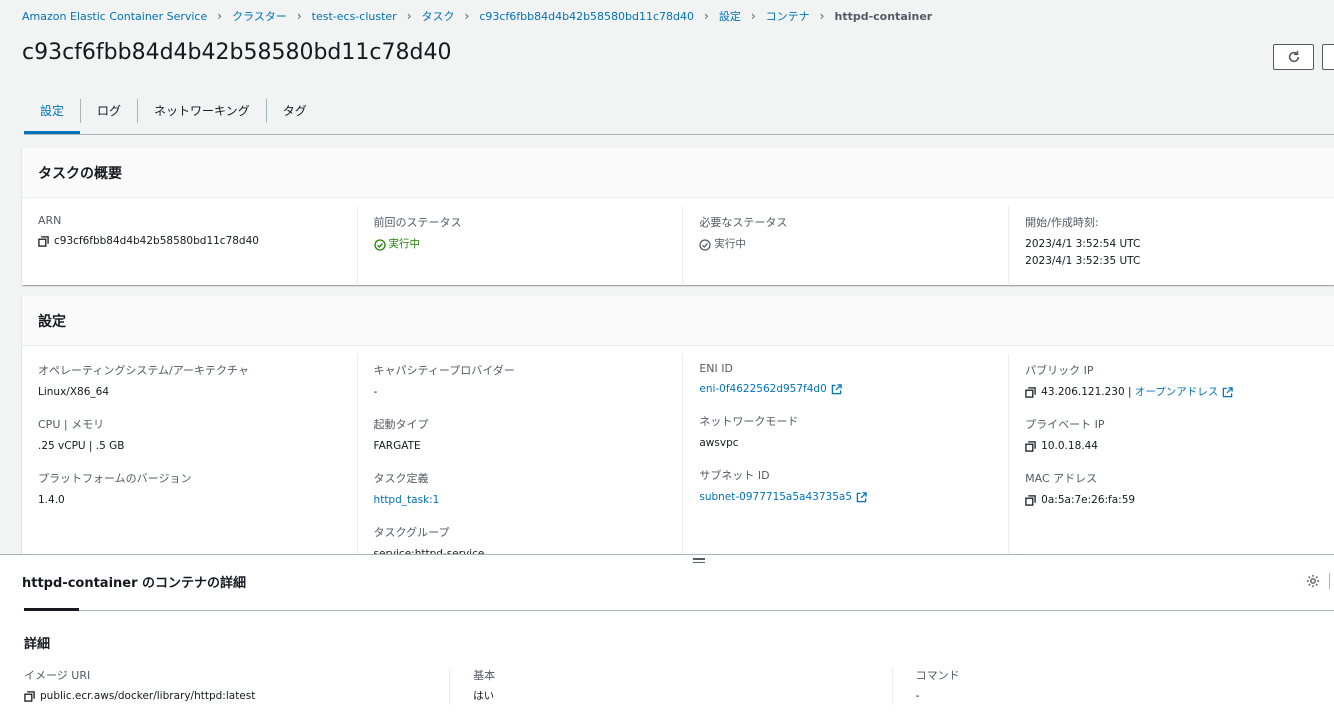  I want to click on created-at: 2023/4/1 3:52:35 UTC, so click(1083, 261).